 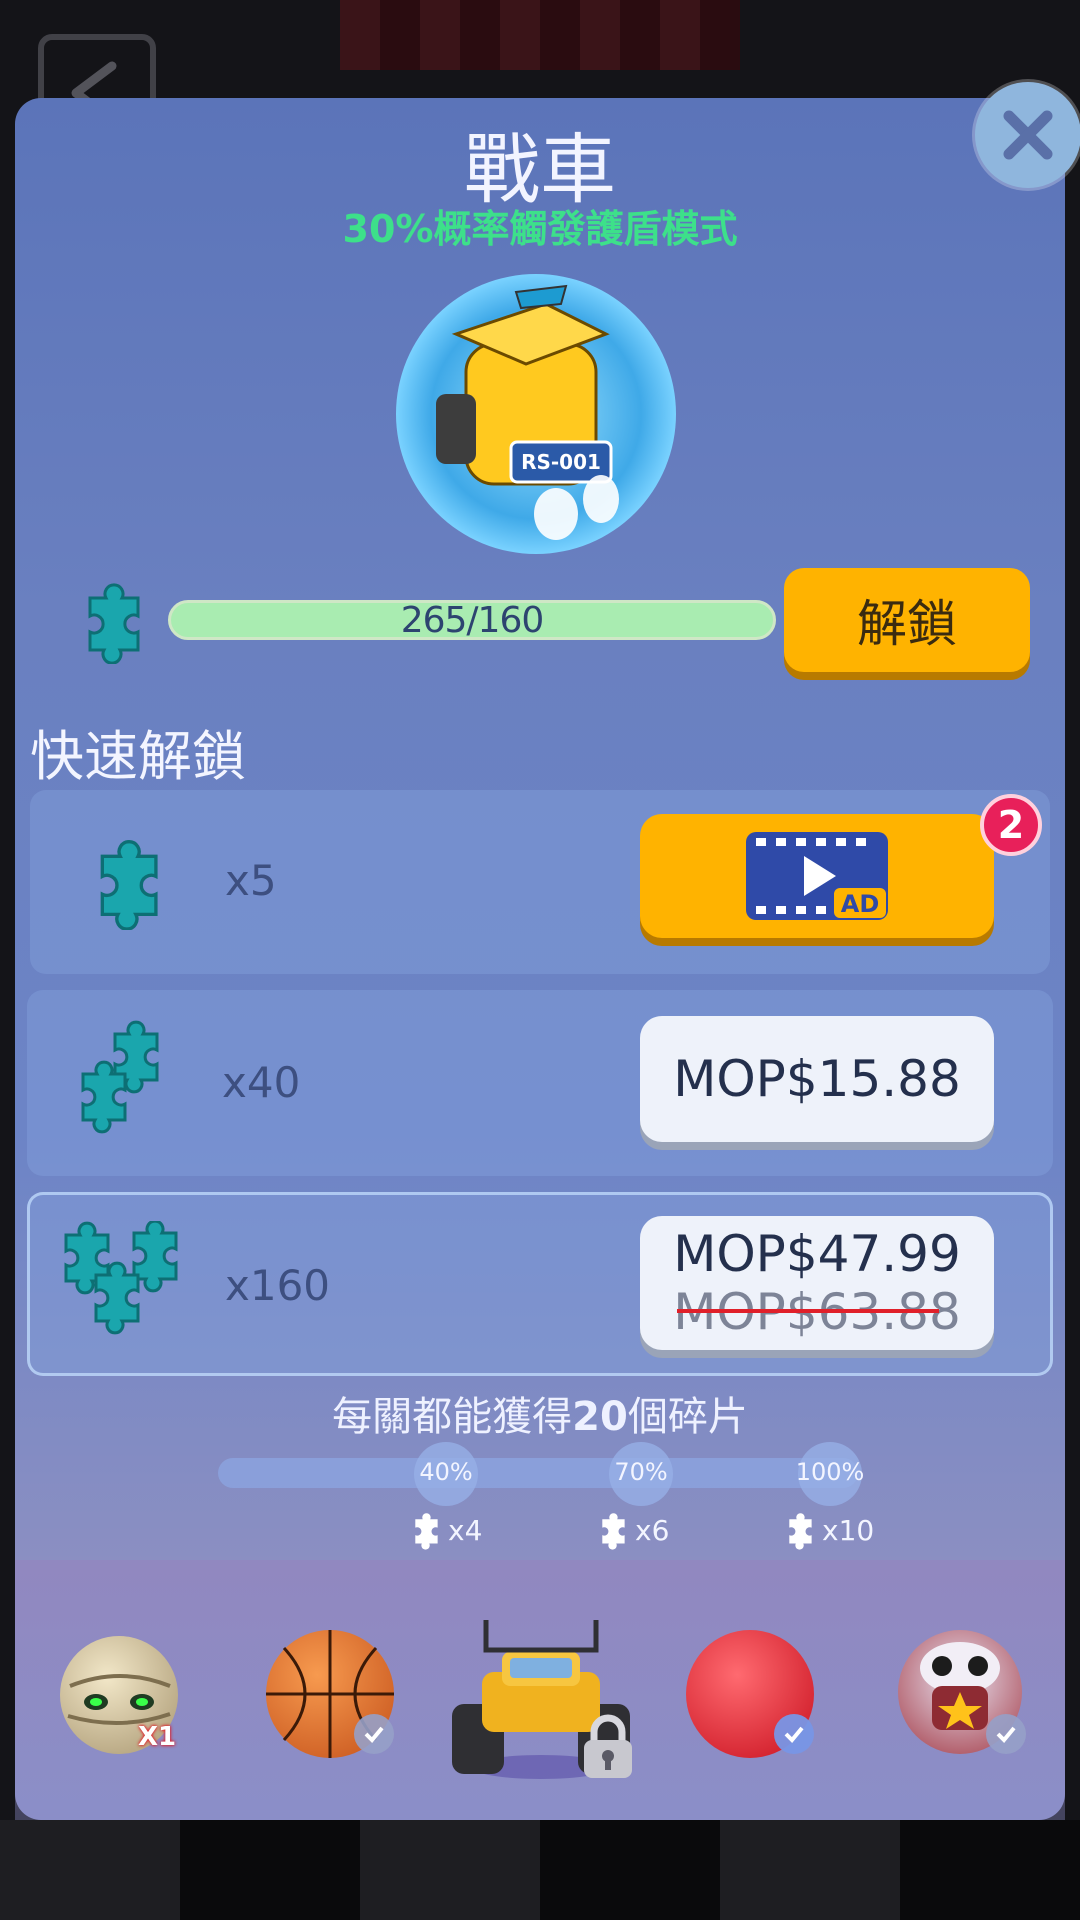 What do you see at coordinates (631, 1530) in the screenshot?
I see `milestone-reward: x6` at bounding box center [631, 1530].